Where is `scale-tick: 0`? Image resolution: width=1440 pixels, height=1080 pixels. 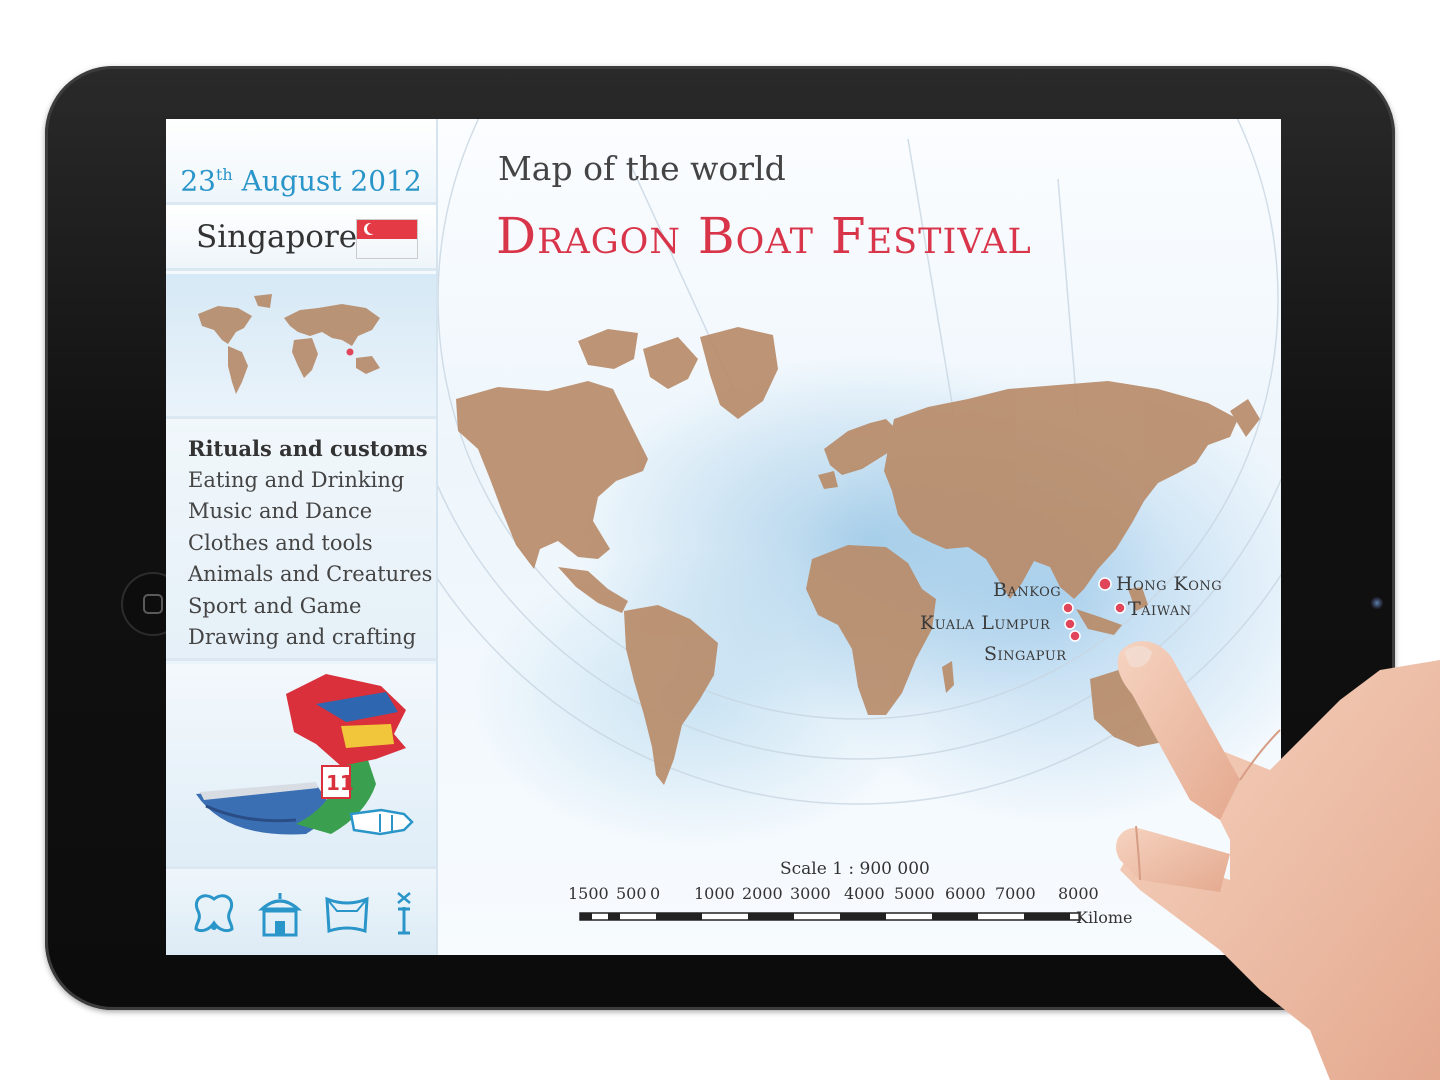 scale-tick: 0 is located at coordinates (655, 893).